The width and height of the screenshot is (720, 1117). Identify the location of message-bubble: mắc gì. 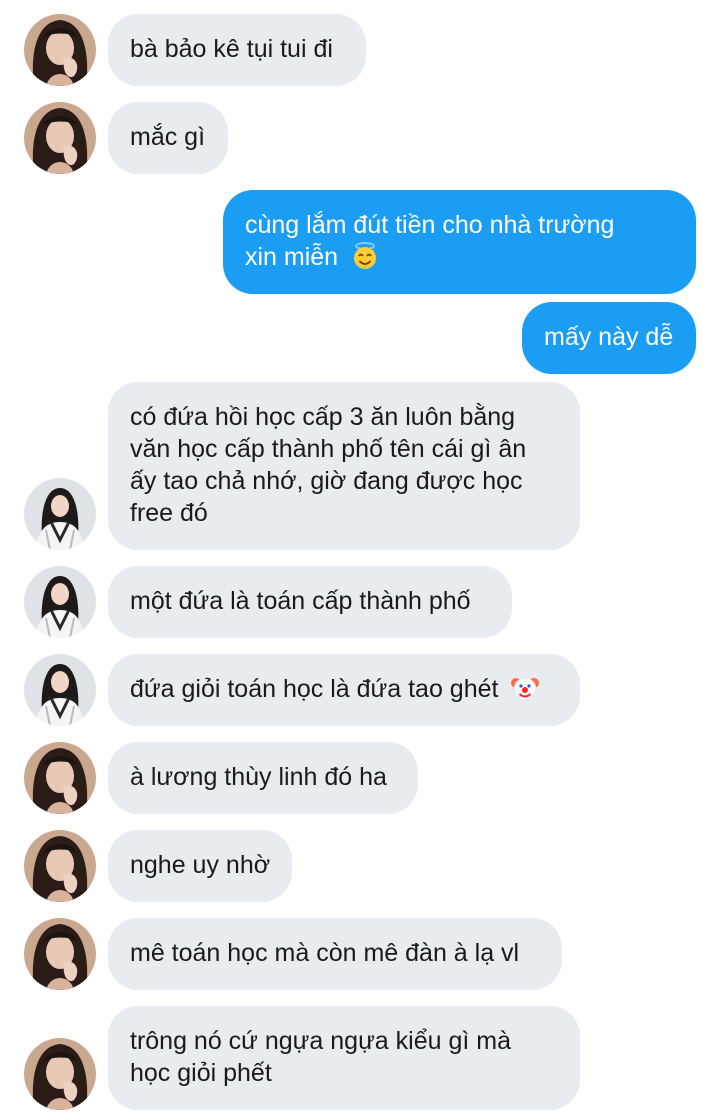
(168, 138).